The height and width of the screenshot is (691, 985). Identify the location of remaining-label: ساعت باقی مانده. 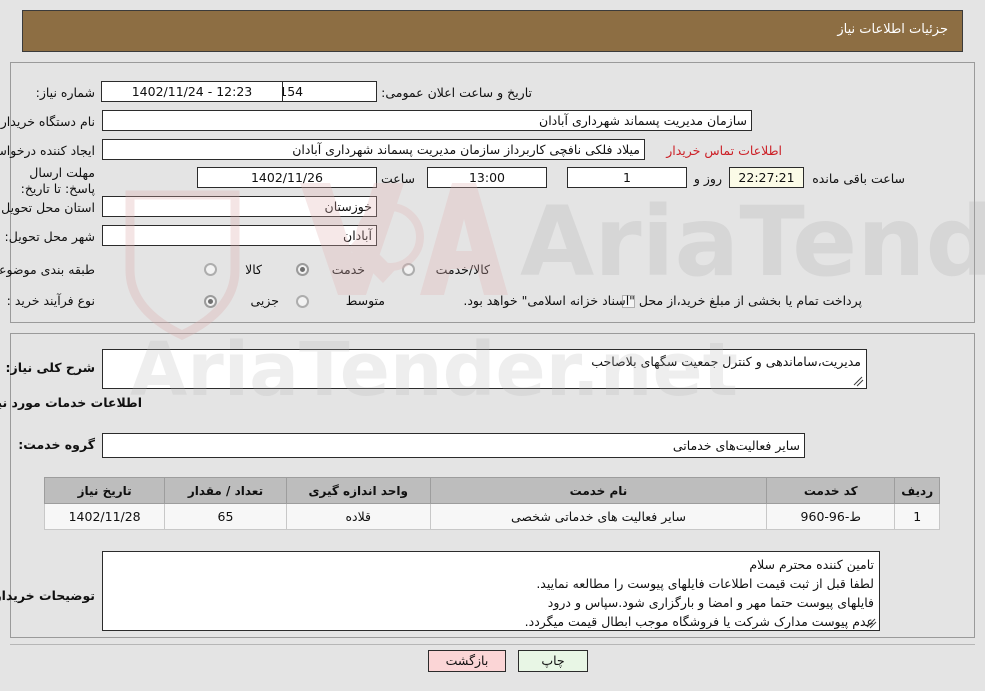
(858, 178).